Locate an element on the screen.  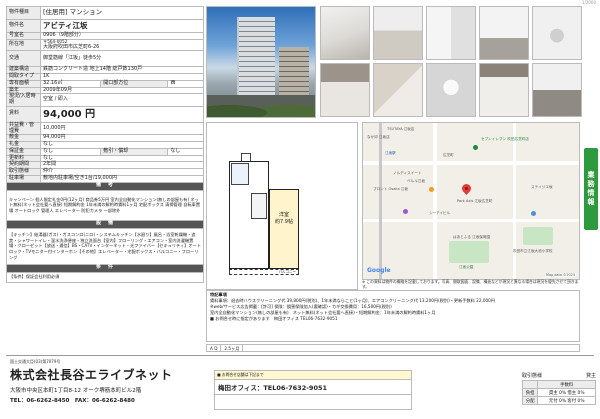
ad-strip: A D 2.5ヶ月 is located at coordinates (393, 348).